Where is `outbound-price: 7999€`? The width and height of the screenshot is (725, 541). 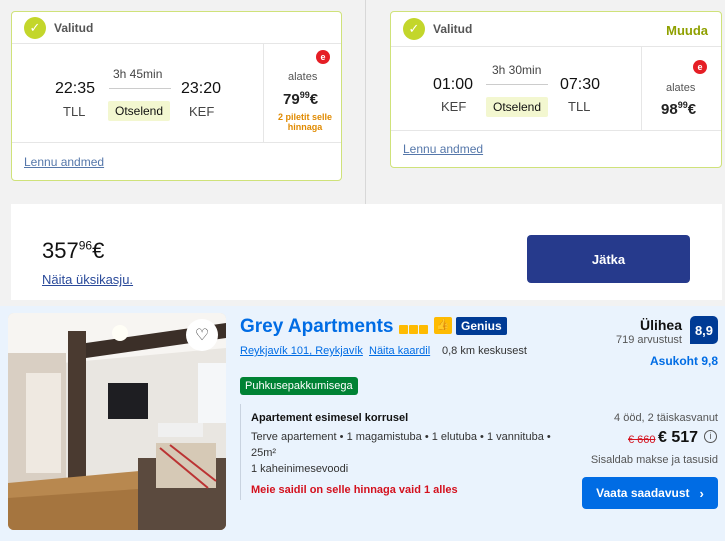
outbound-price: 7999€ is located at coordinates (300, 99).